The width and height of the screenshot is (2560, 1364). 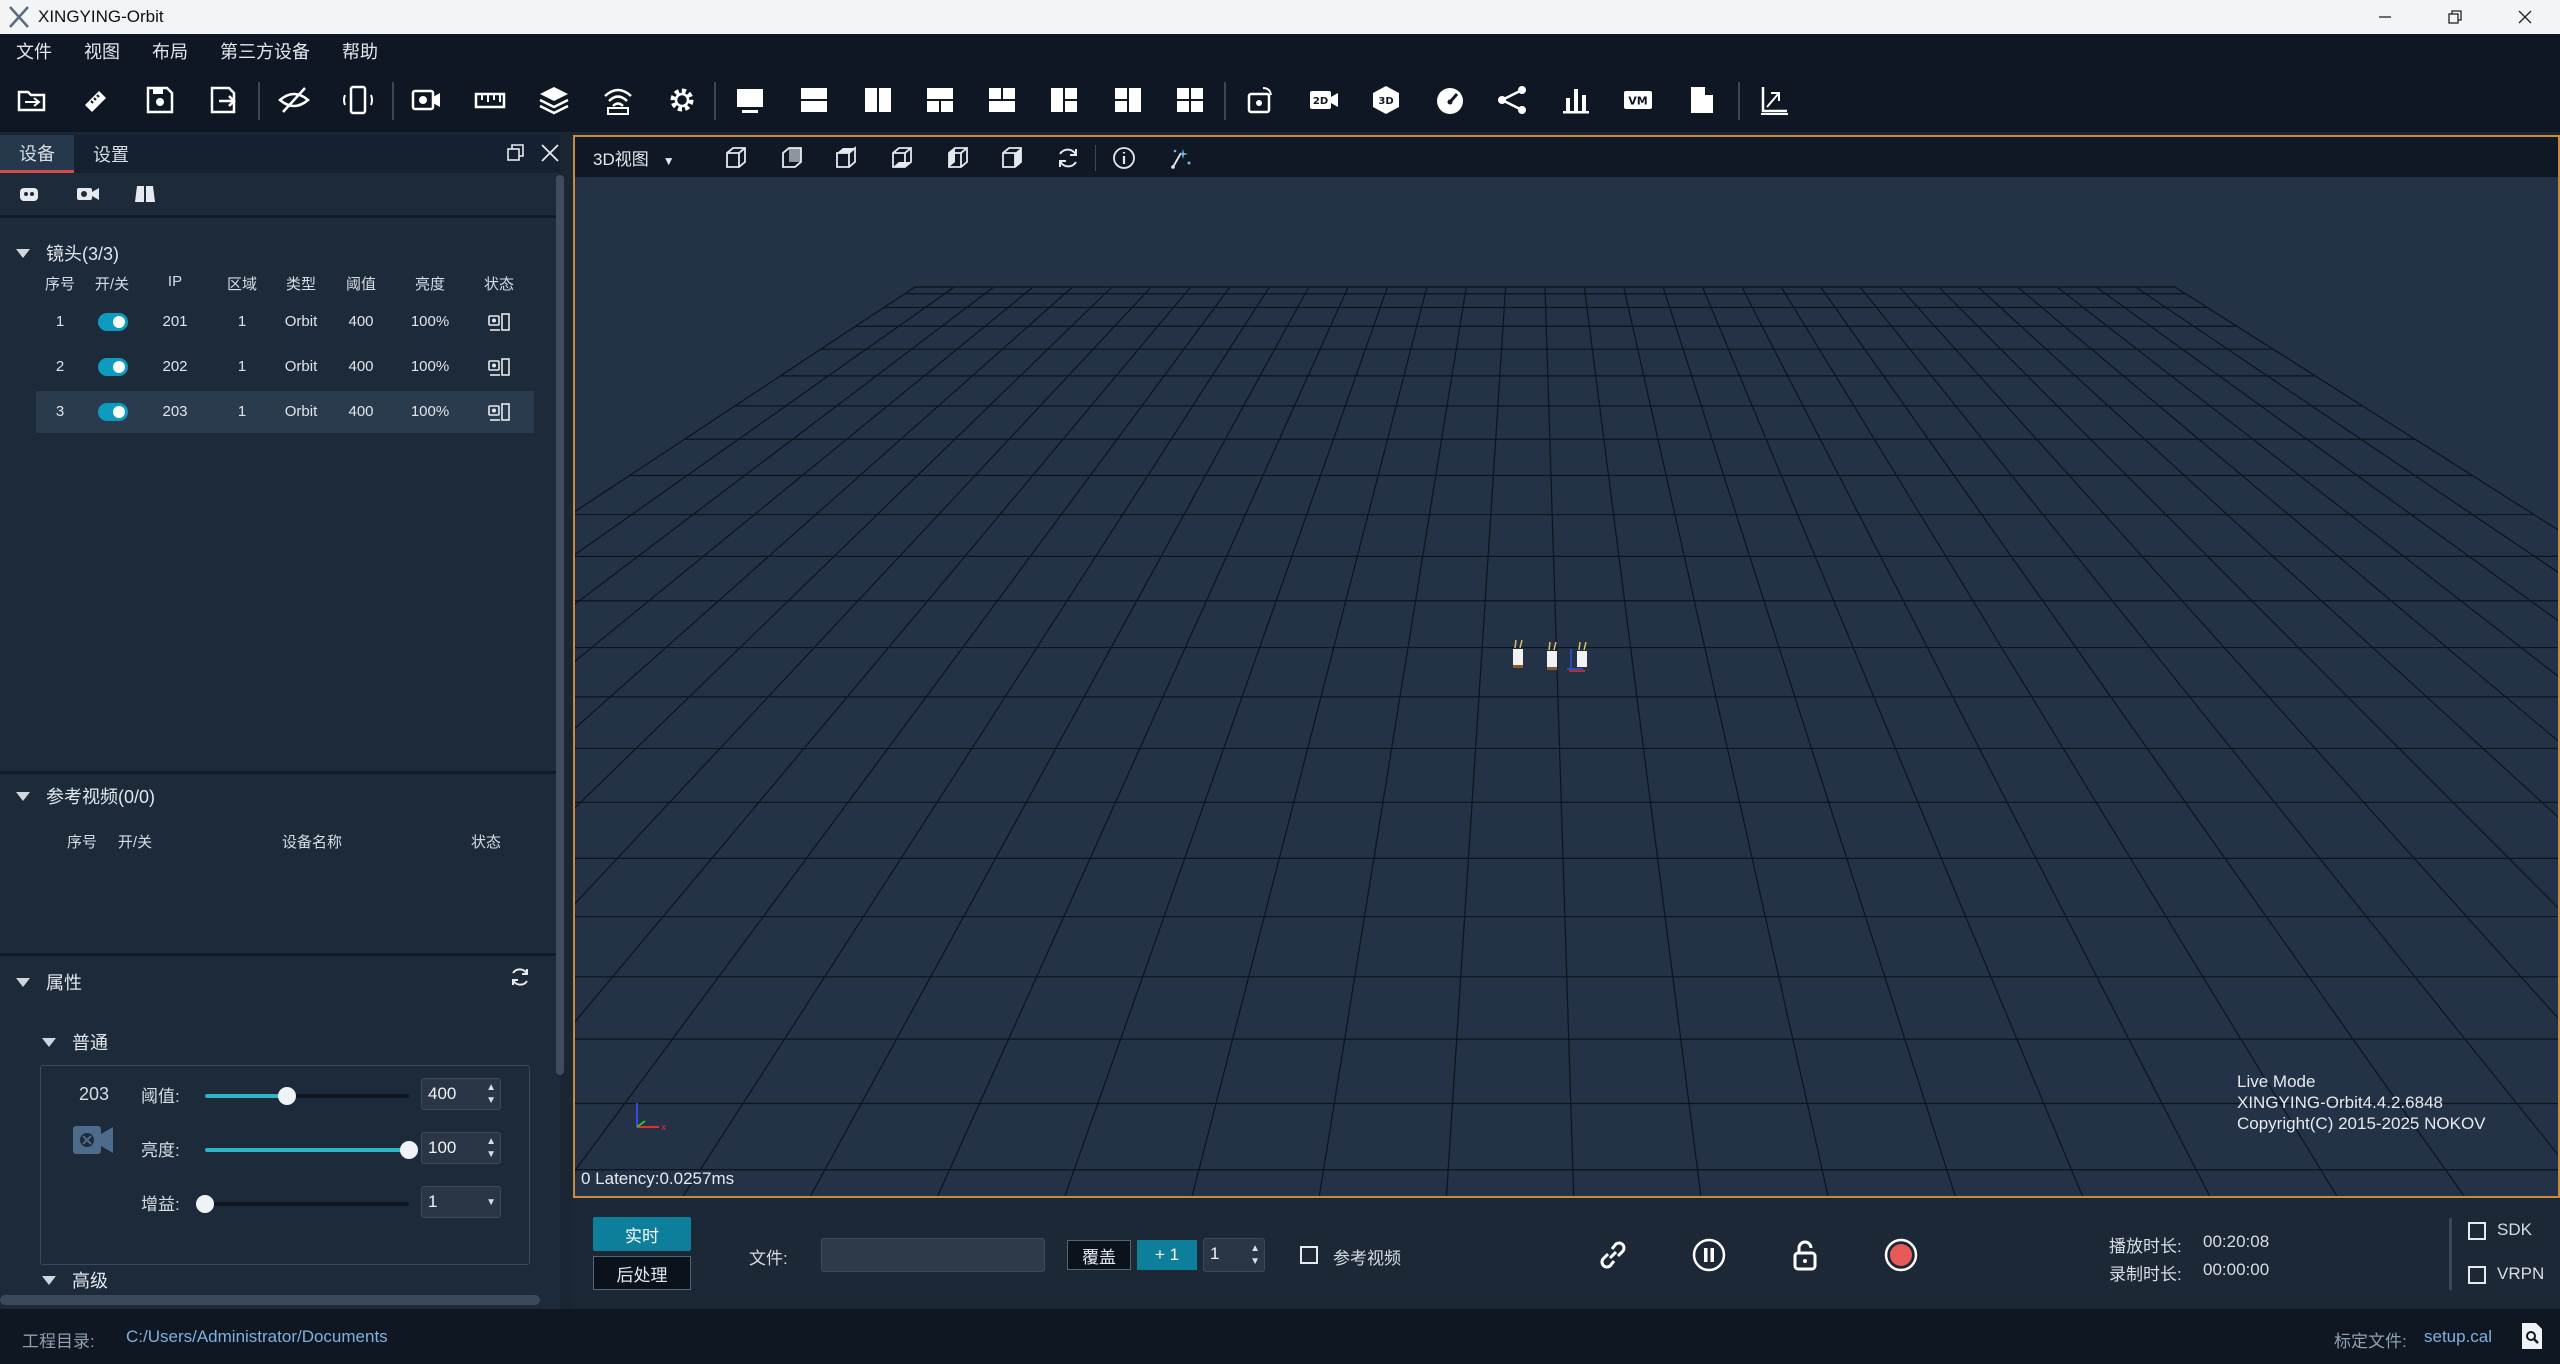 I want to click on layout-three-c-icon, so click(x=1064, y=100).